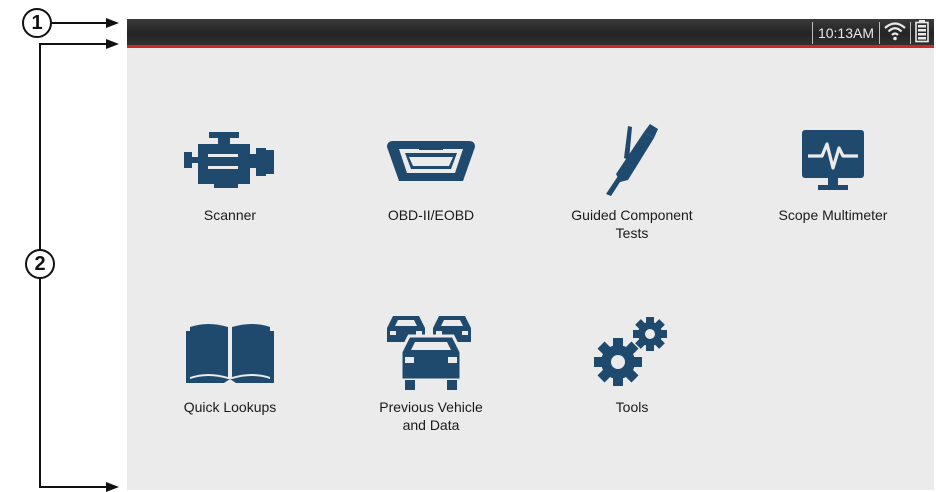  What do you see at coordinates (40, 146) in the screenshot?
I see `callout-2-bracket-upper` at bounding box center [40, 146].